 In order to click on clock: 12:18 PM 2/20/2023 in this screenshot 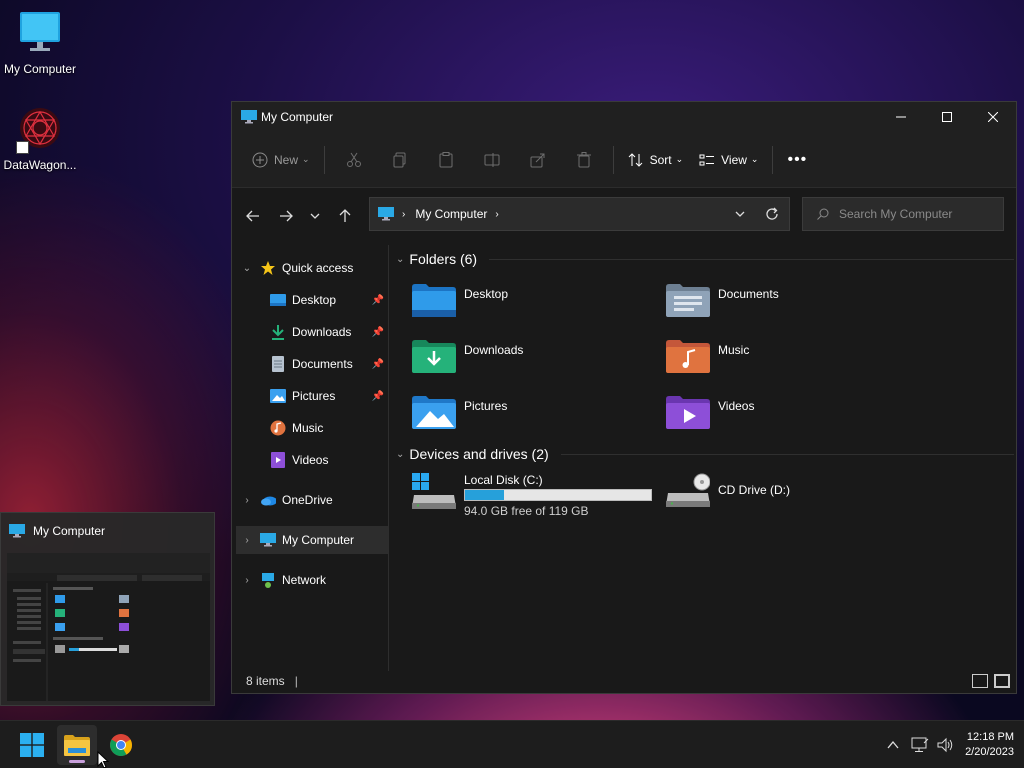, I will do `click(989, 745)`.